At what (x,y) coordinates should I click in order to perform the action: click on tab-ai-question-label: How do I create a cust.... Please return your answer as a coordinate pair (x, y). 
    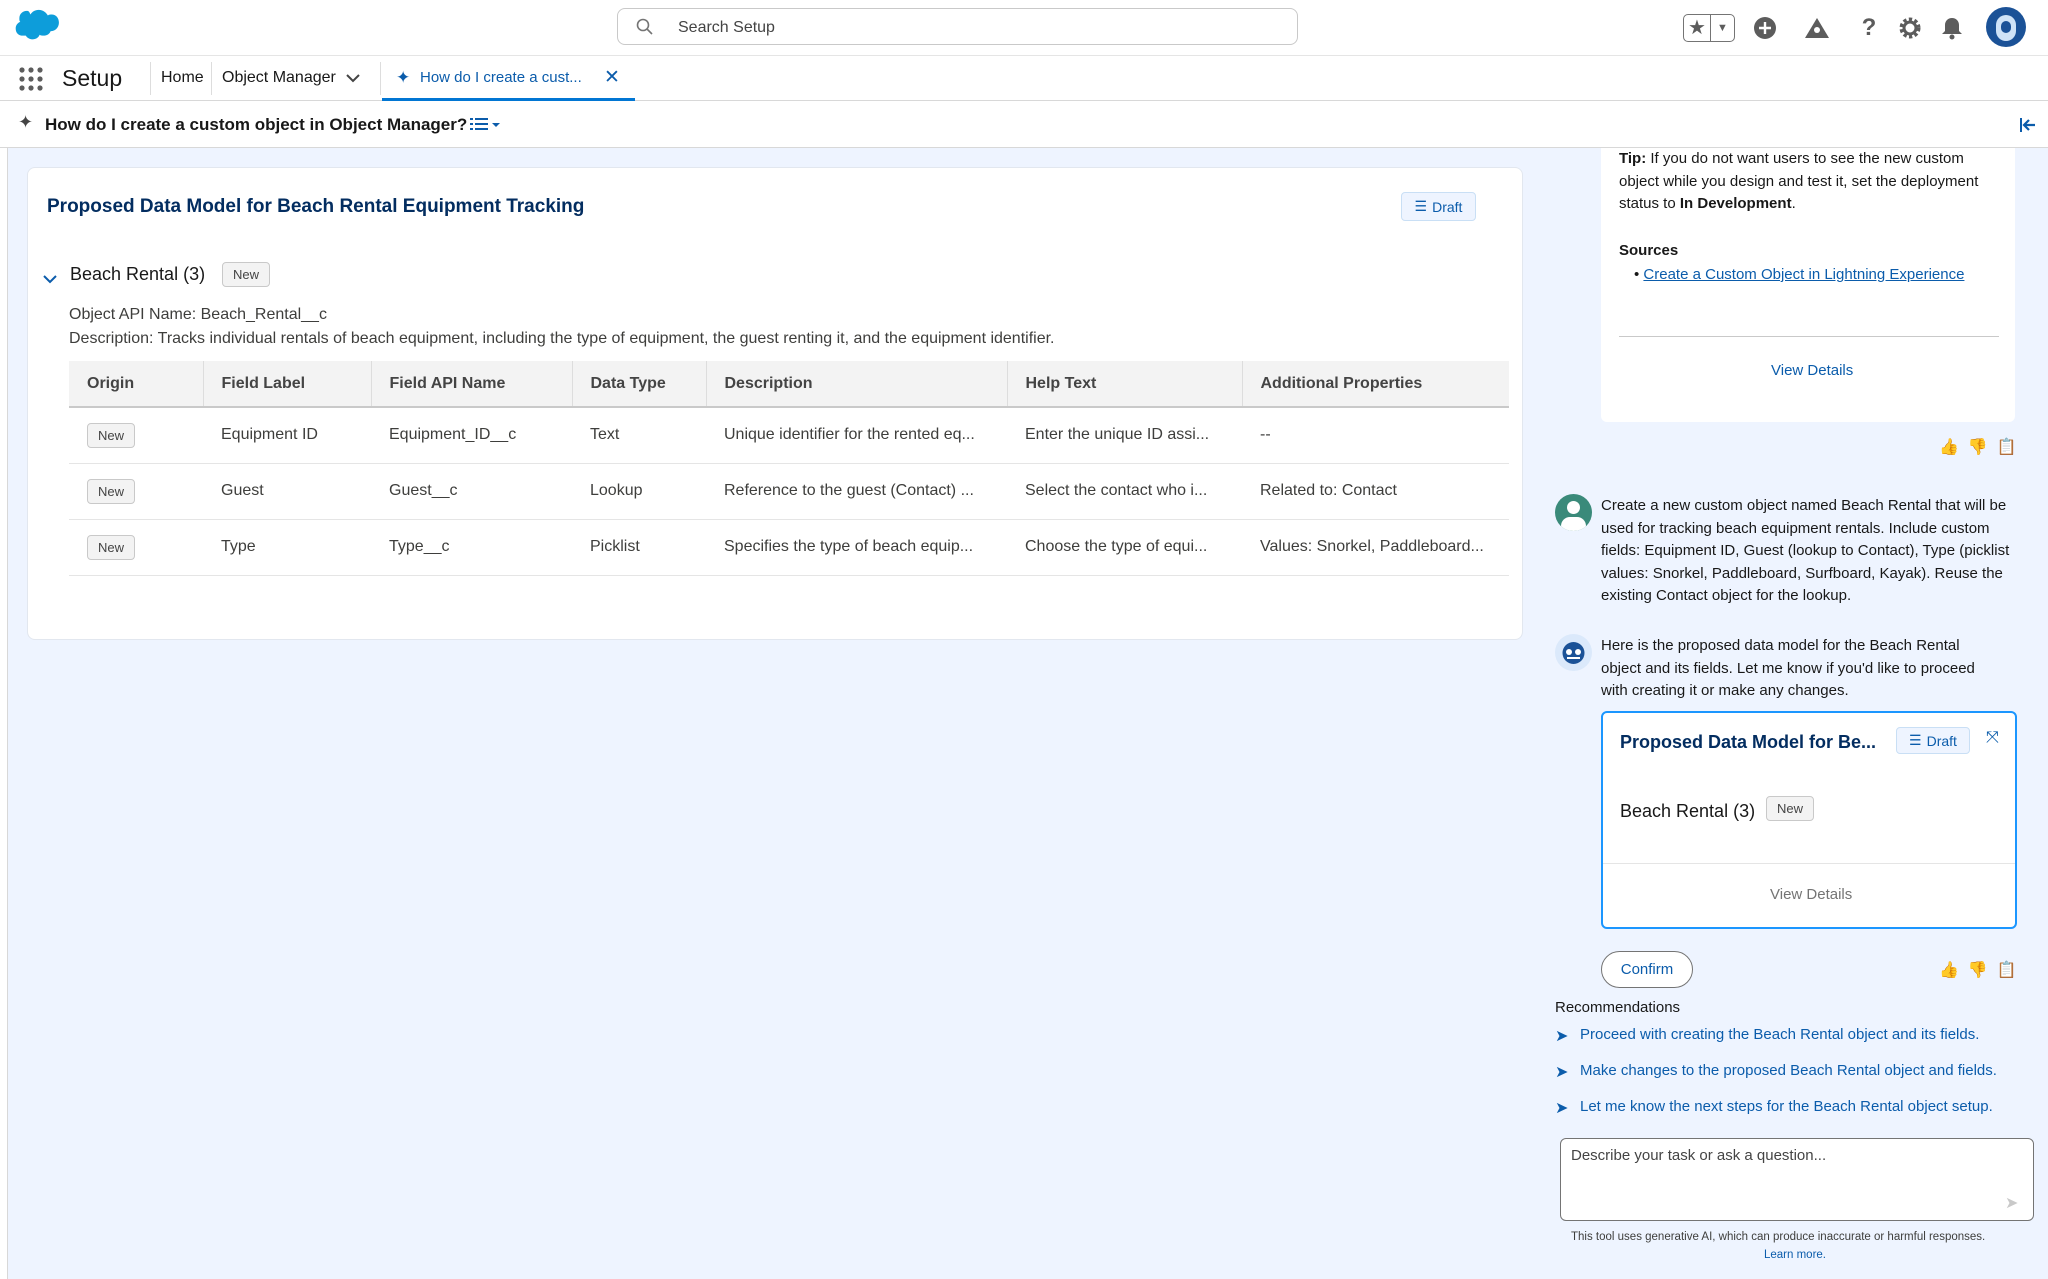
    Looking at the image, I should click on (501, 77).